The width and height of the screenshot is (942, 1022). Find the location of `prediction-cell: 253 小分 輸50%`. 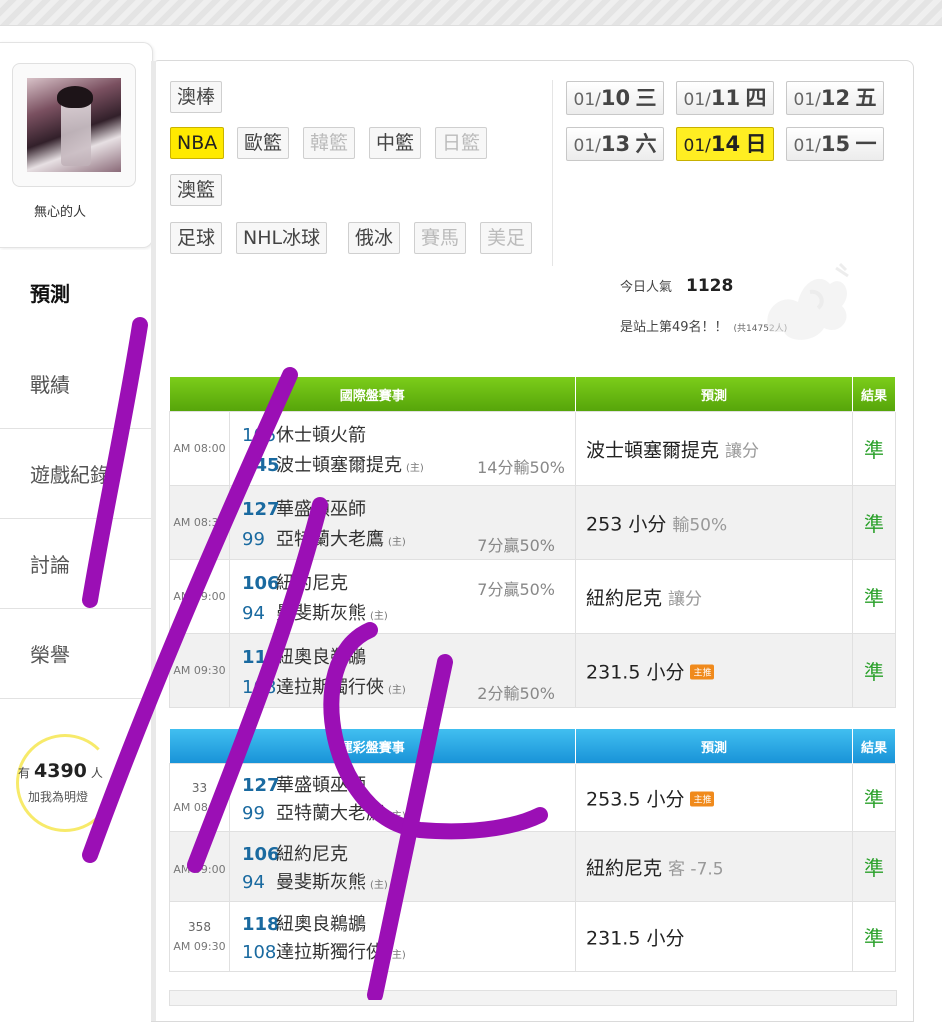

prediction-cell: 253 小分 輸50% is located at coordinates (714, 522).